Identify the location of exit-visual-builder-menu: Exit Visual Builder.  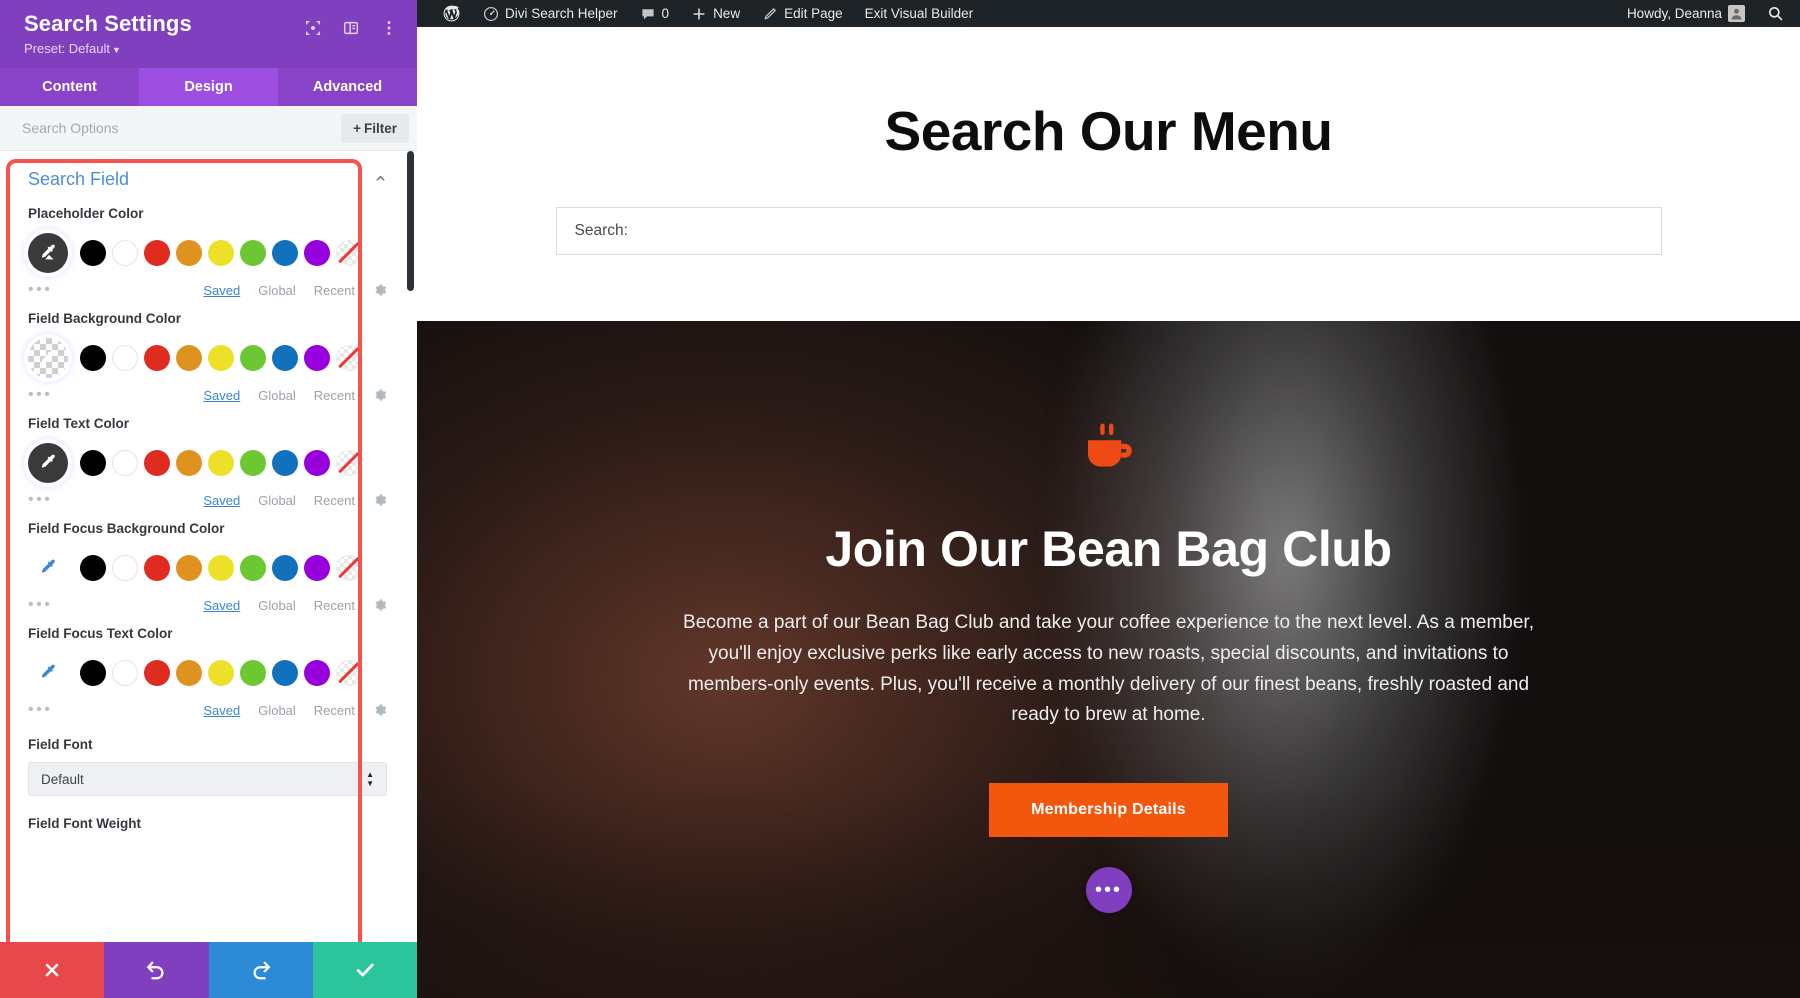
(919, 13).